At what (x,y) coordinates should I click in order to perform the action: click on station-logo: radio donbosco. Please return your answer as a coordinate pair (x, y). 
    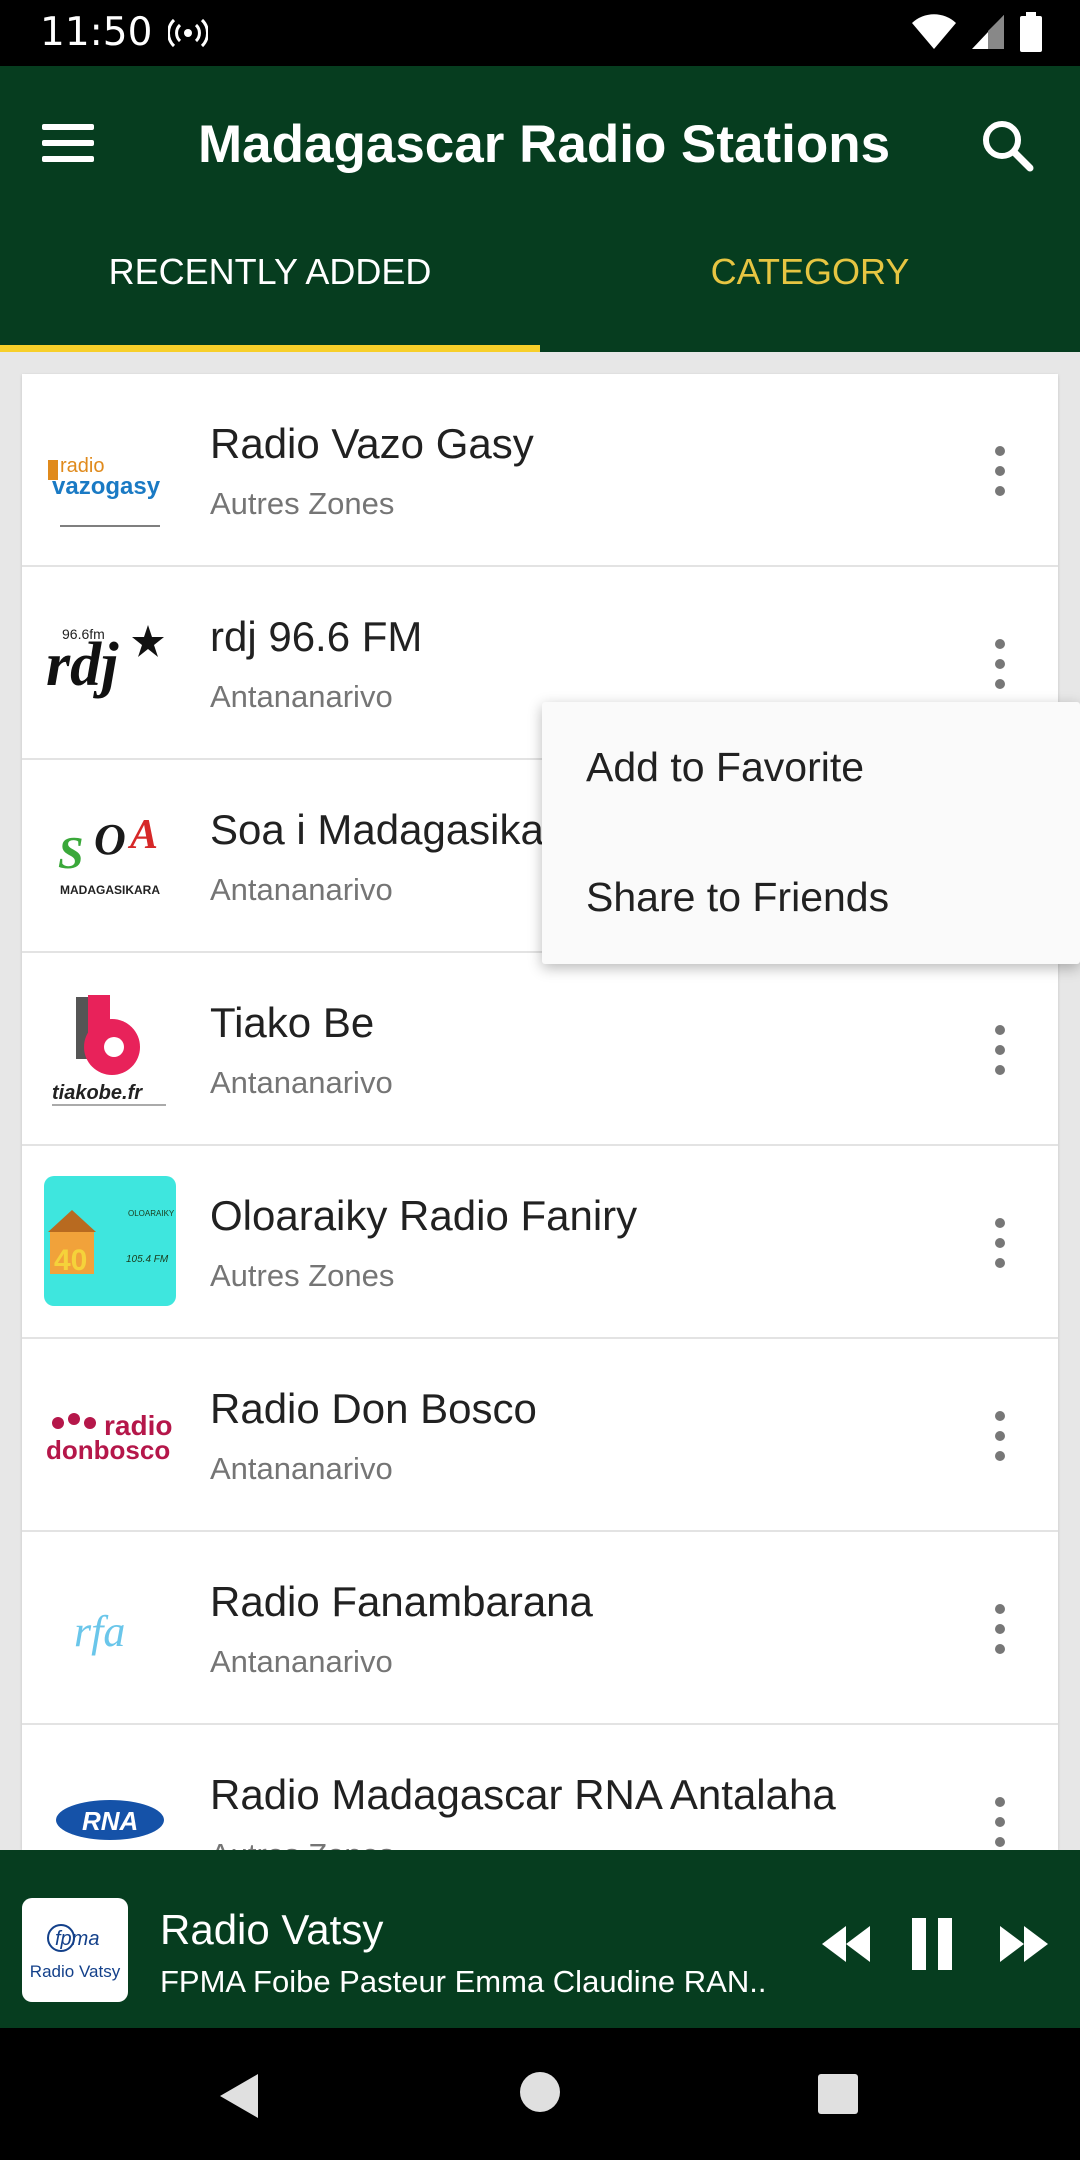
    Looking at the image, I should click on (110, 1434).